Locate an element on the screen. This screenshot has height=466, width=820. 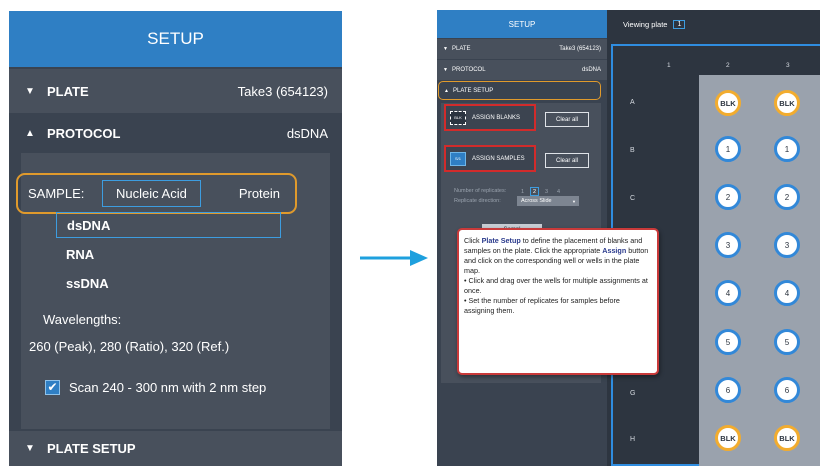
replicate-option: 1 is located at coordinates (522, 191).